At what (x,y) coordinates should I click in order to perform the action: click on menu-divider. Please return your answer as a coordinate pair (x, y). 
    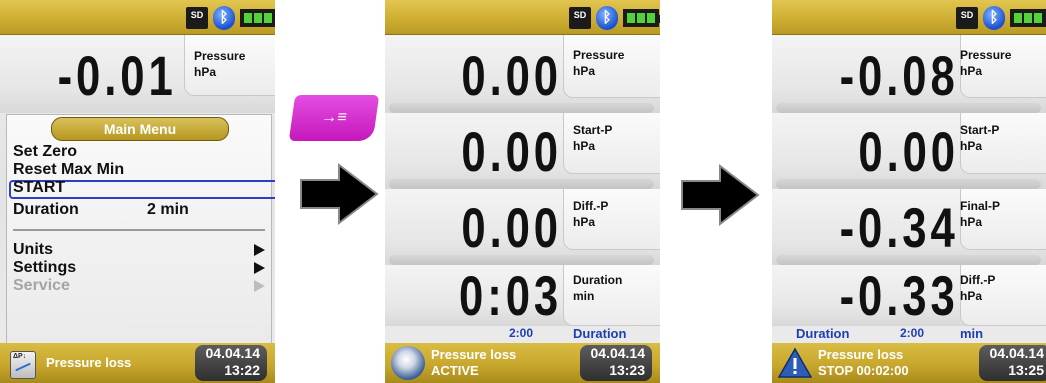
    Looking at the image, I should click on (139, 230).